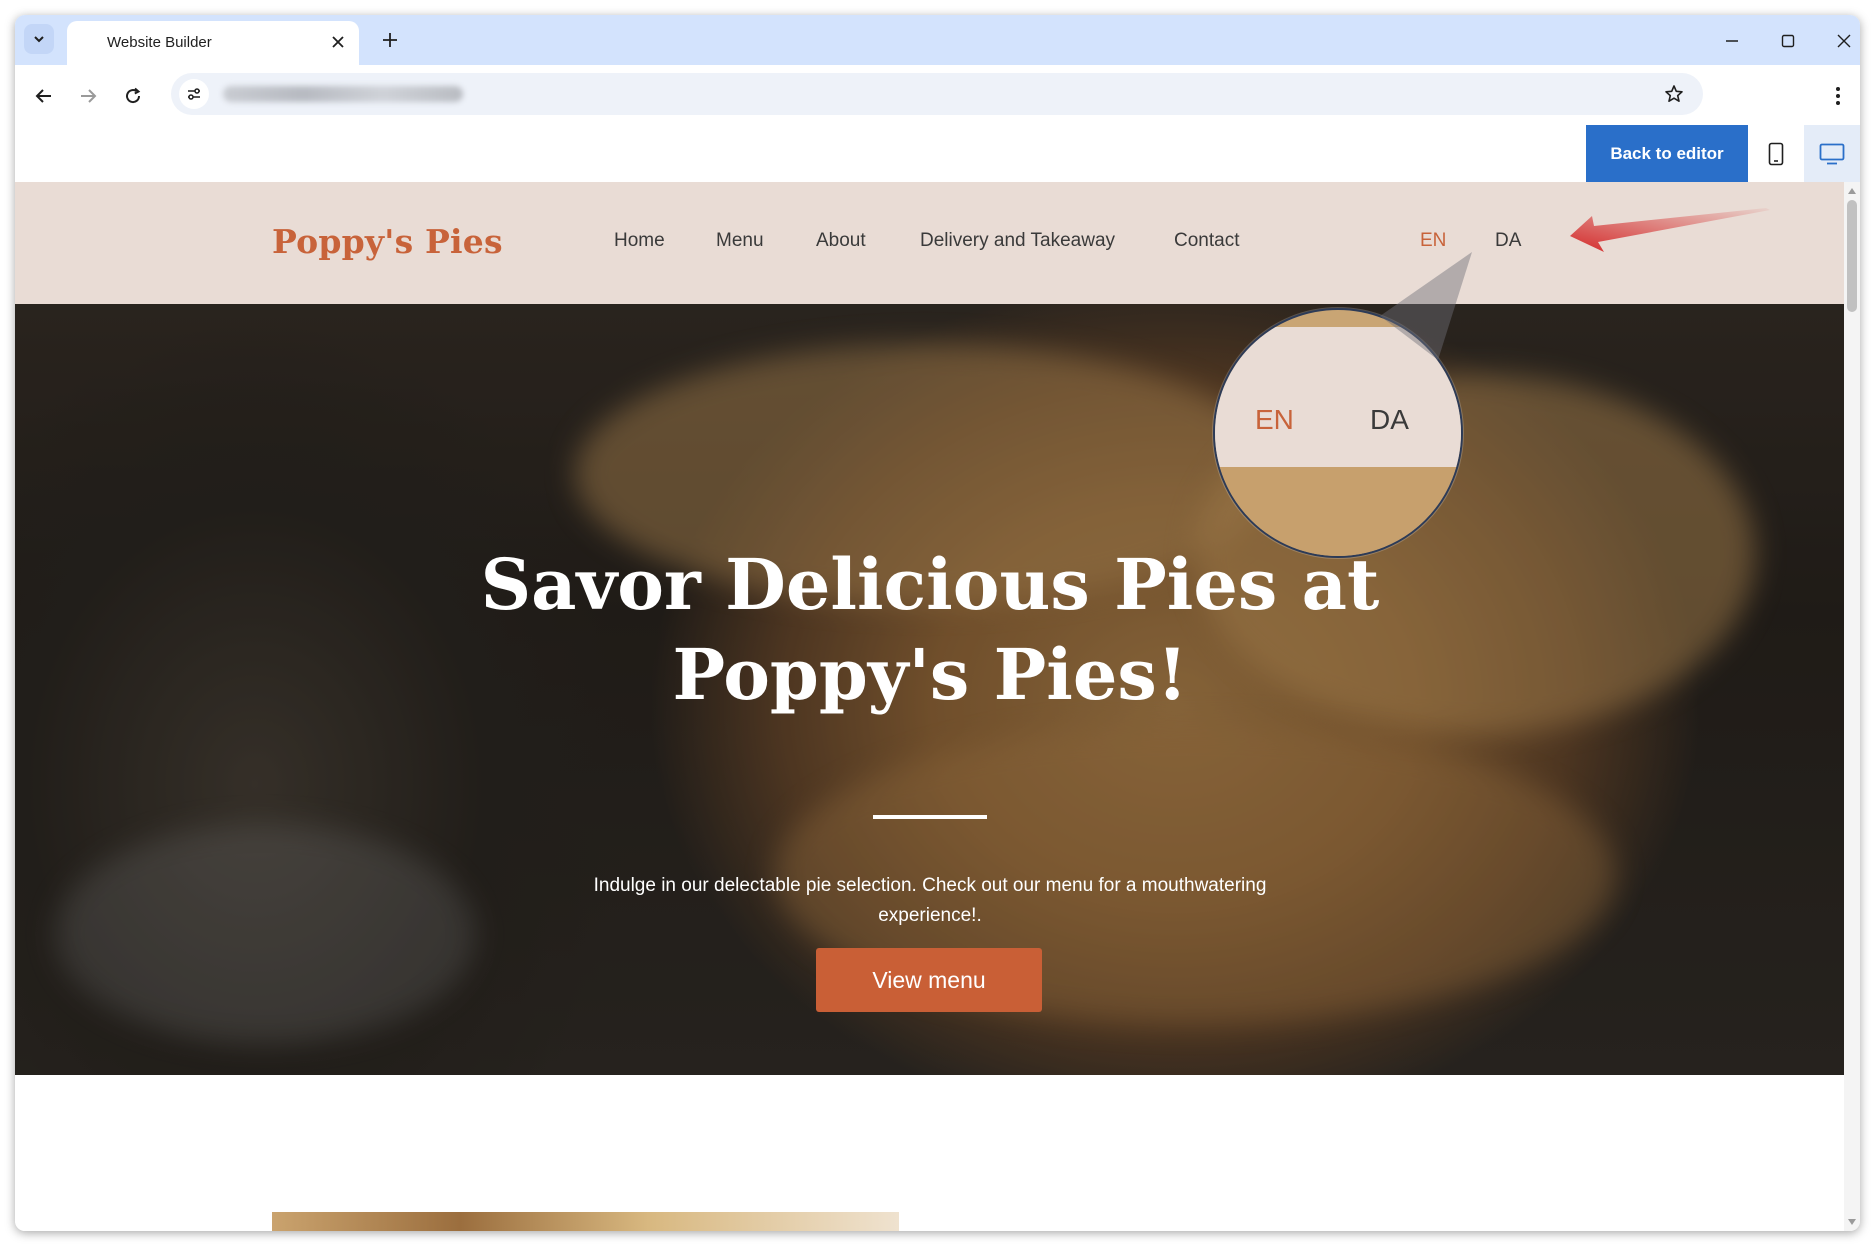 The width and height of the screenshot is (1875, 1246). I want to click on nav-contact: Contact, so click(1206, 241).